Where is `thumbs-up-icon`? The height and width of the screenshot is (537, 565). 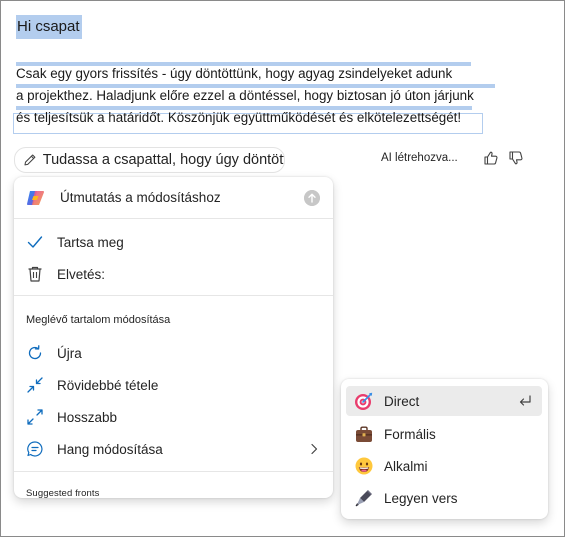
thumbs-up-icon is located at coordinates (491, 158).